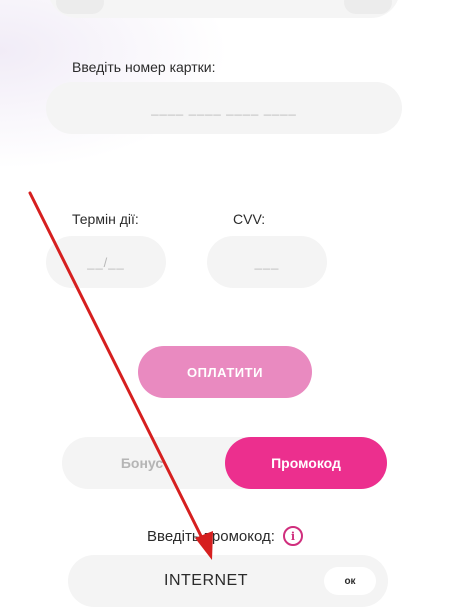 This screenshot has width=450, height=607. Describe the element at coordinates (206, 580) in the screenshot. I see `promo-code-value: INTERNET` at that location.